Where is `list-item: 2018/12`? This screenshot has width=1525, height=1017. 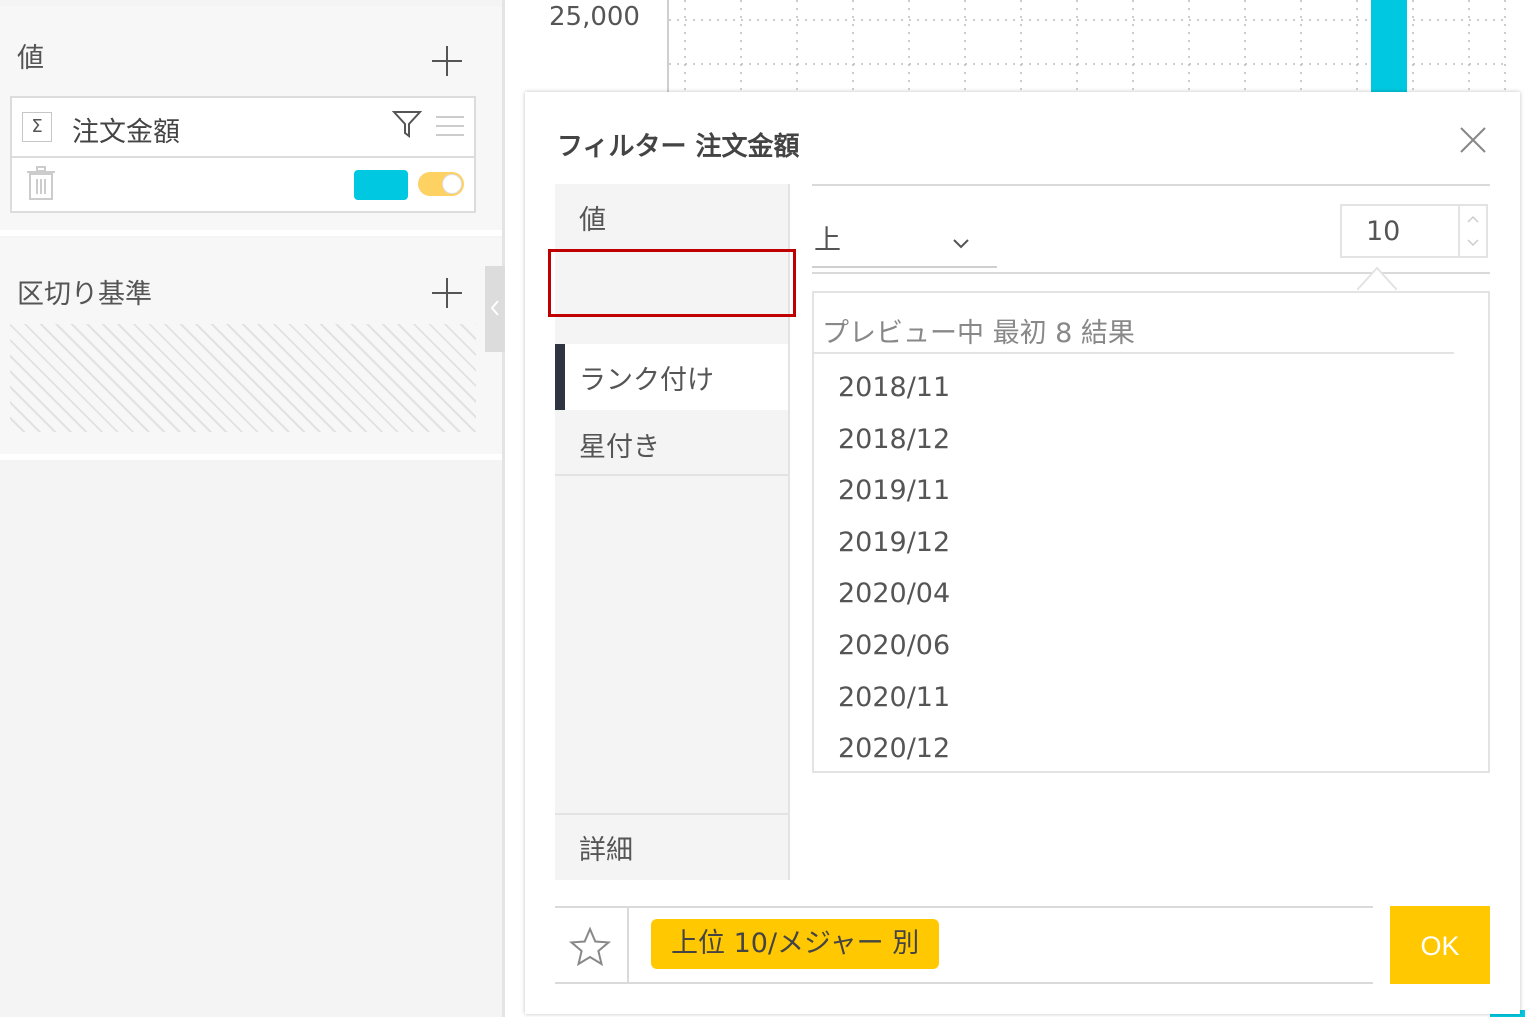
list-item: 2018/12 is located at coordinates (894, 439).